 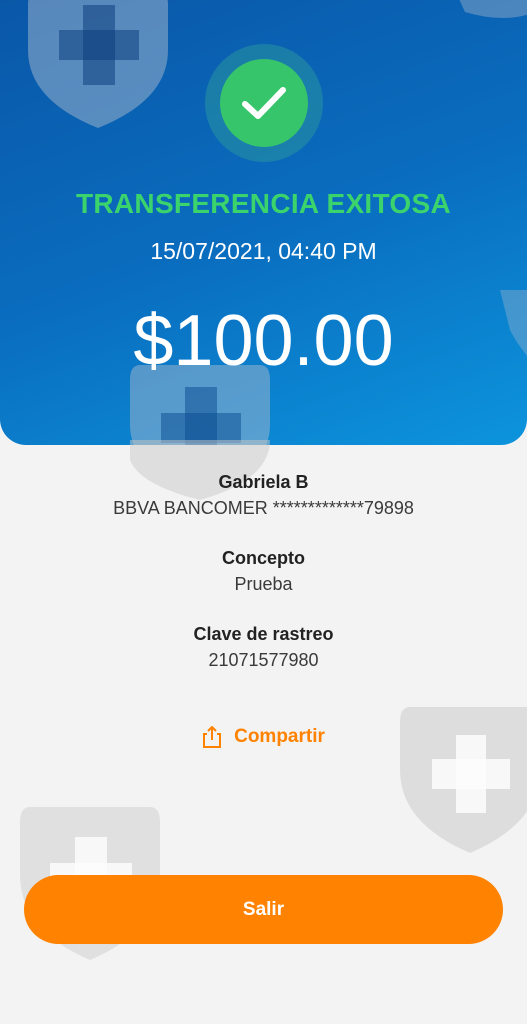 I want to click on concept-value: Prueba, so click(x=263, y=584).